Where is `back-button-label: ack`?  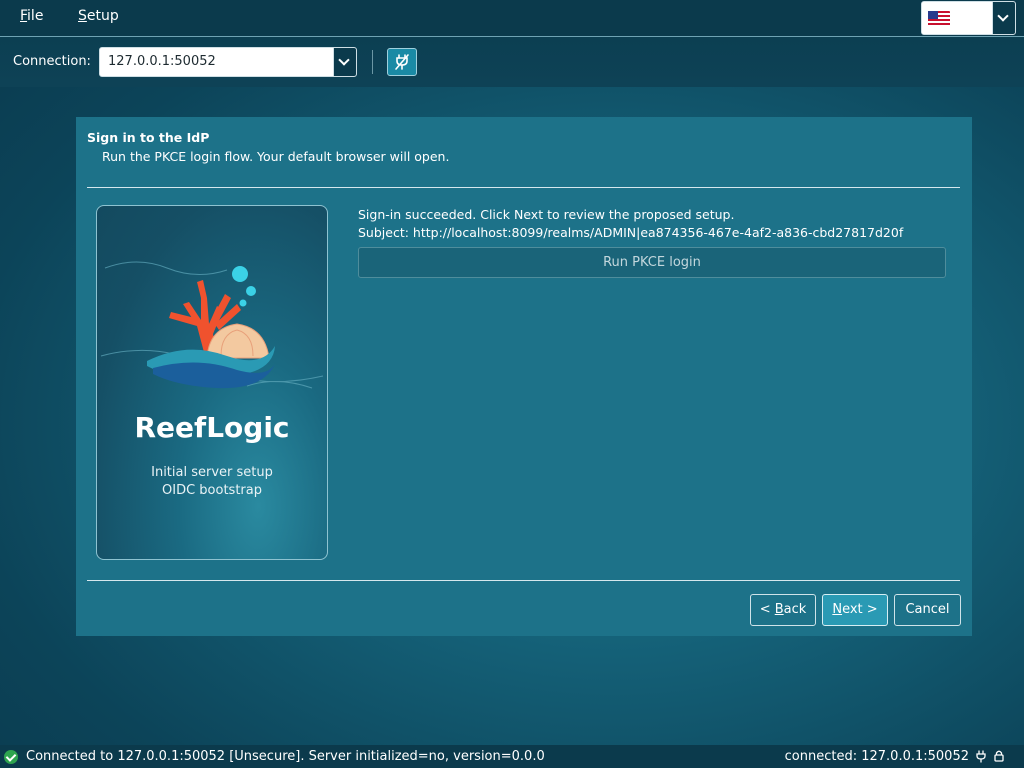 back-button-label: ack is located at coordinates (795, 609).